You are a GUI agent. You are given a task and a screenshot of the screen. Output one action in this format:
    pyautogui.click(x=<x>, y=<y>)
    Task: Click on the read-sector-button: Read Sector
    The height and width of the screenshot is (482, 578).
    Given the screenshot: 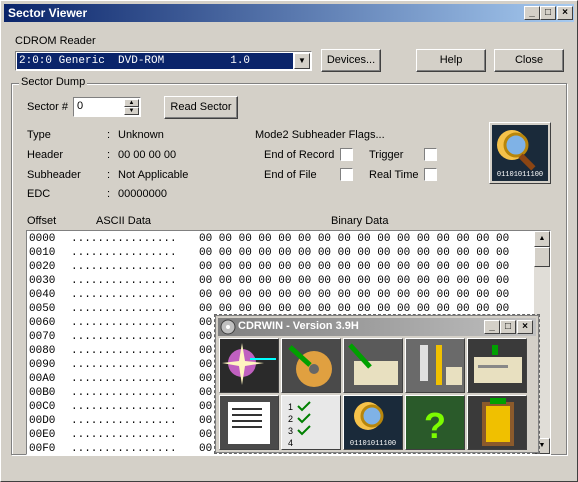 What is the action you would take?
    pyautogui.click(x=201, y=107)
    